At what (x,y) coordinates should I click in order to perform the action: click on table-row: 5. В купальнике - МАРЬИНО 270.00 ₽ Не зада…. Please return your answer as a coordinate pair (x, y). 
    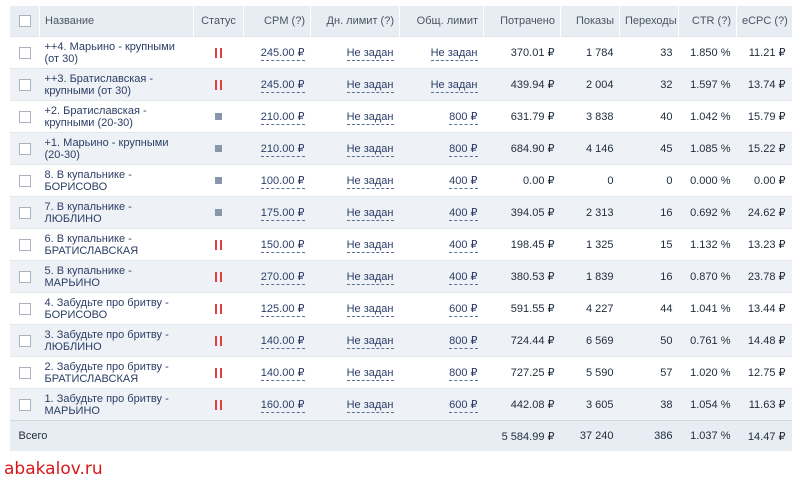
    Looking at the image, I should click on (400, 276).